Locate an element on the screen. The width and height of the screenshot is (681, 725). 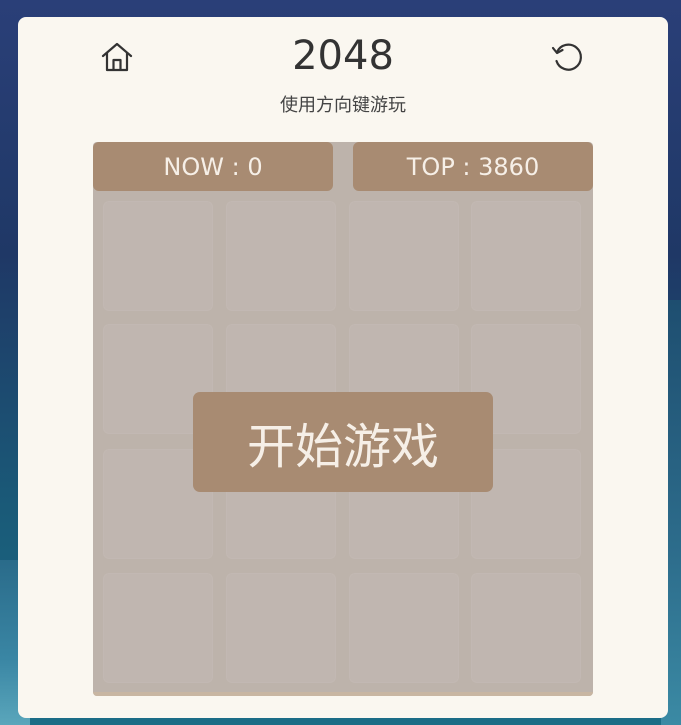
instructions-text: 使用方向键游玩 is located at coordinates (343, 105).